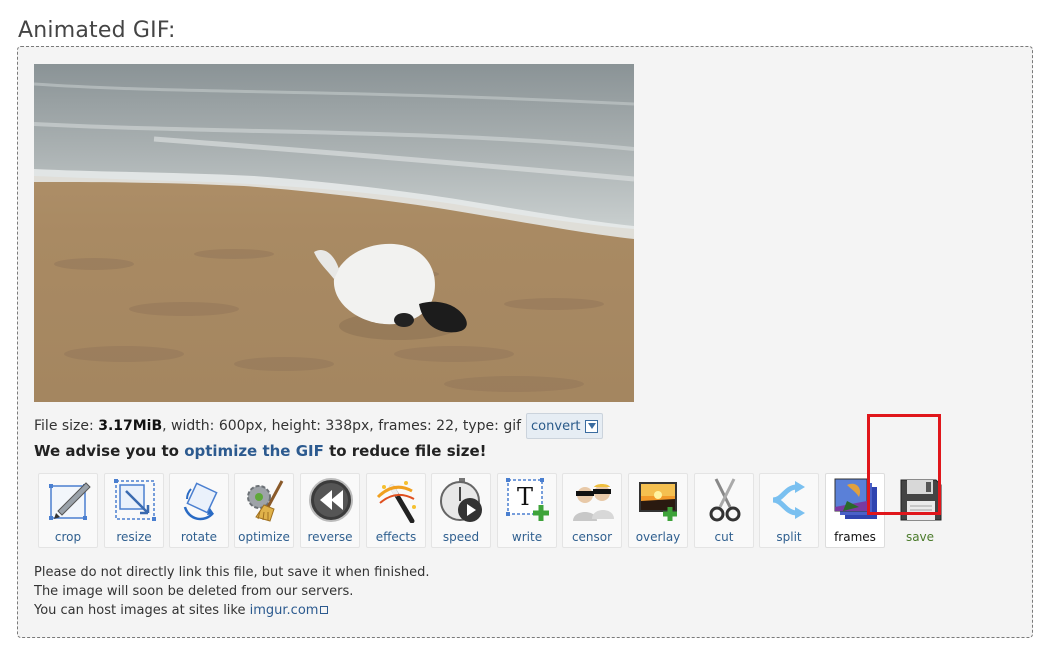  I want to click on save-highlight-box, so click(904, 464).